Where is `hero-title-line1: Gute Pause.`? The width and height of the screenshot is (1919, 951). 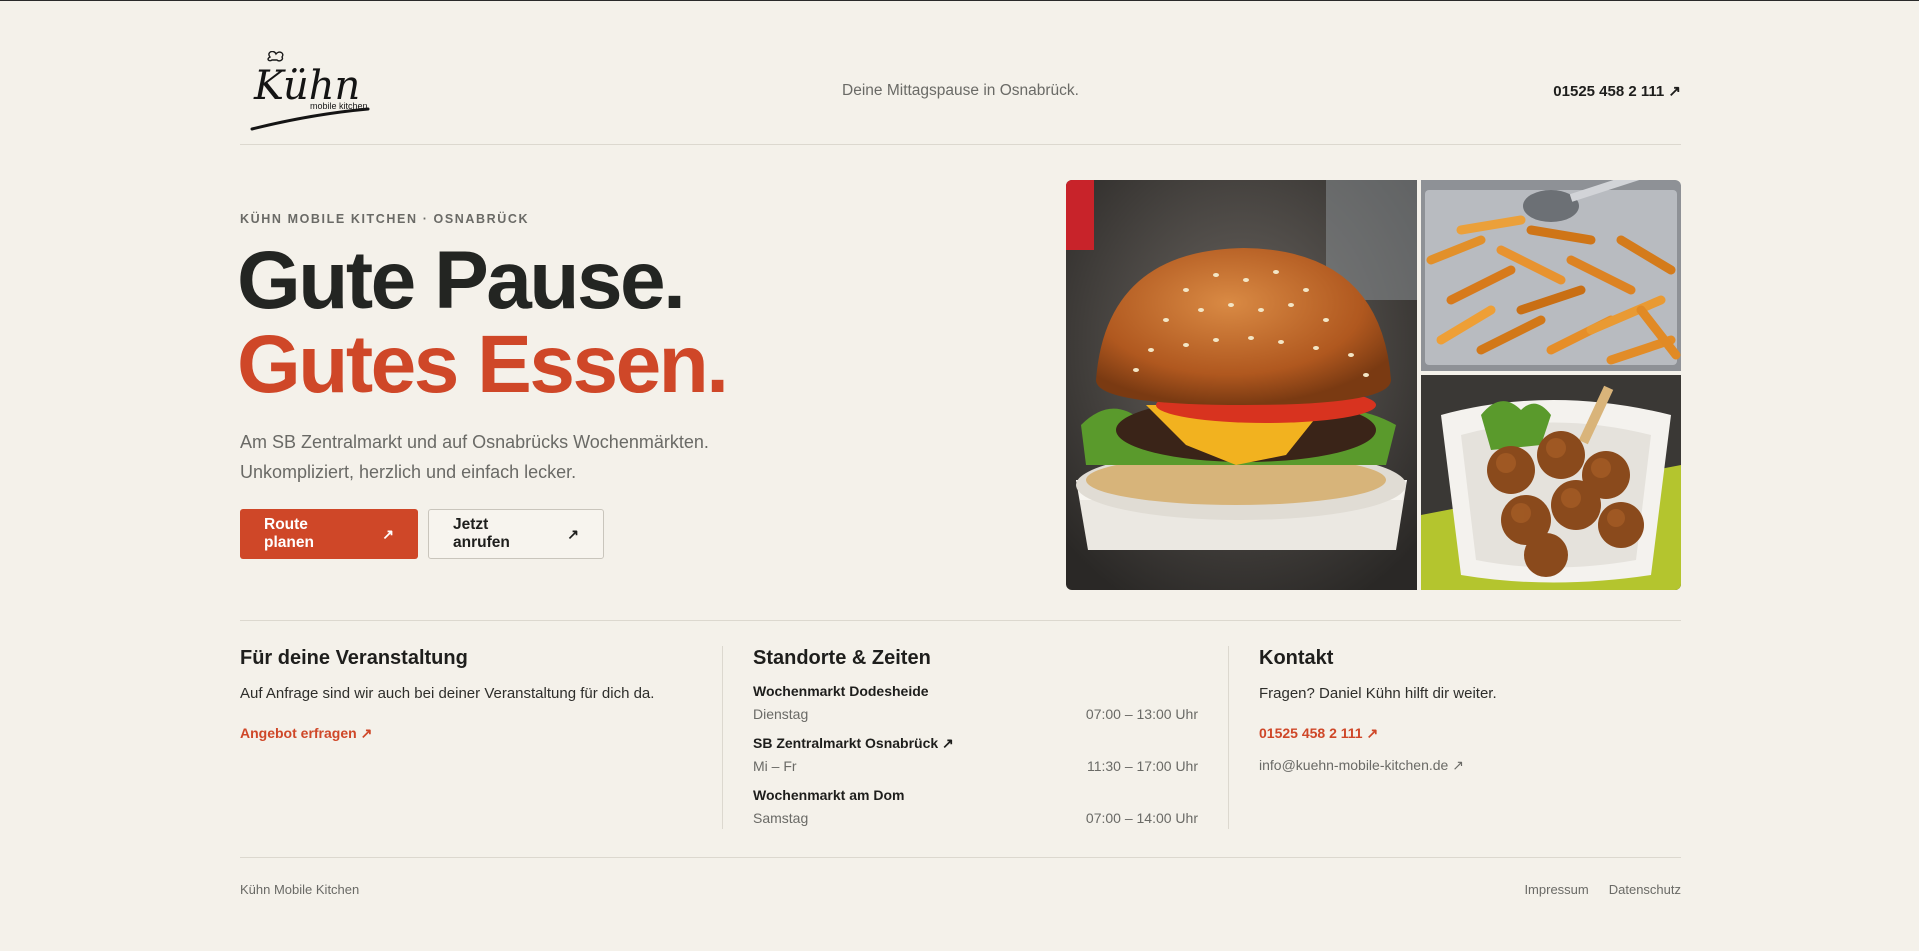
hero-title-line1: Gute Pause. is located at coordinates (461, 280).